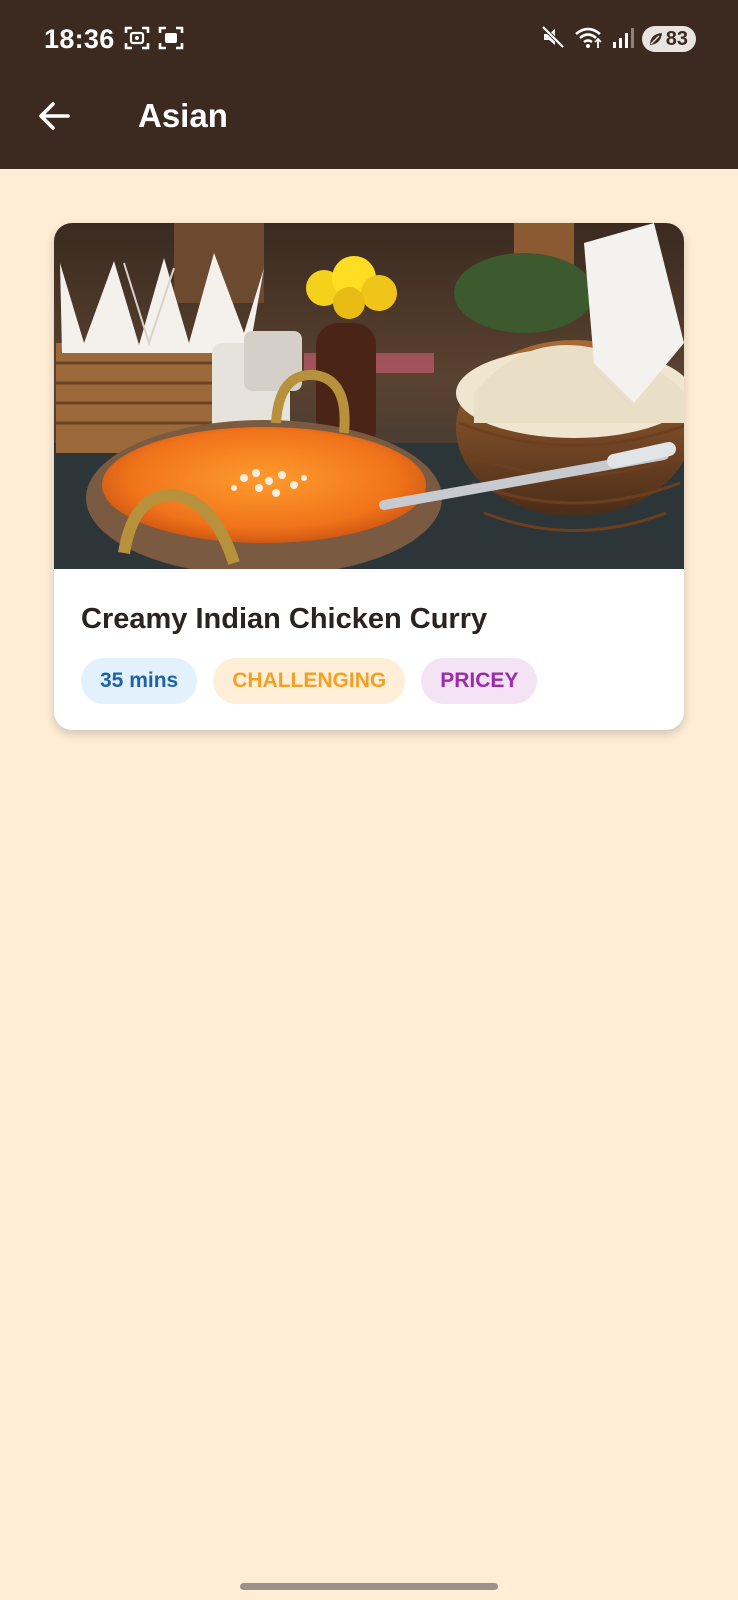 This screenshot has height=1600, width=738. I want to click on duration-tag: 35 mins, so click(139, 681).